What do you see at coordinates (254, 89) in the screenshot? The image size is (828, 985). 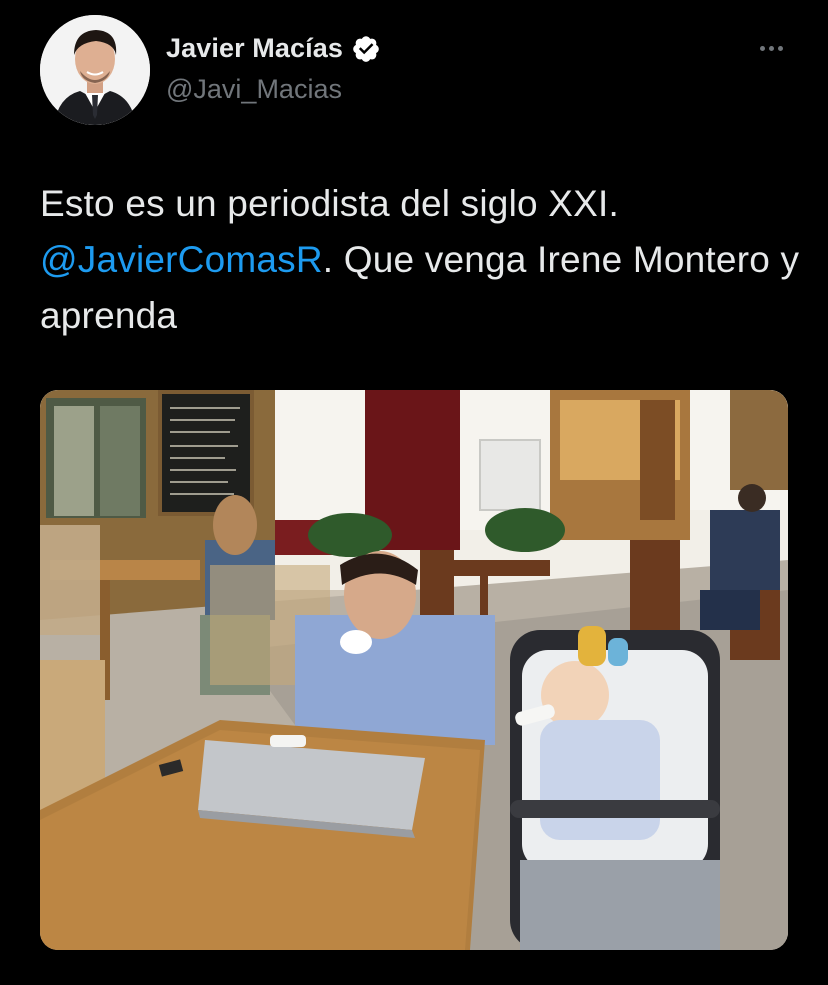 I see `author-handle: @Javi_Macias` at bounding box center [254, 89].